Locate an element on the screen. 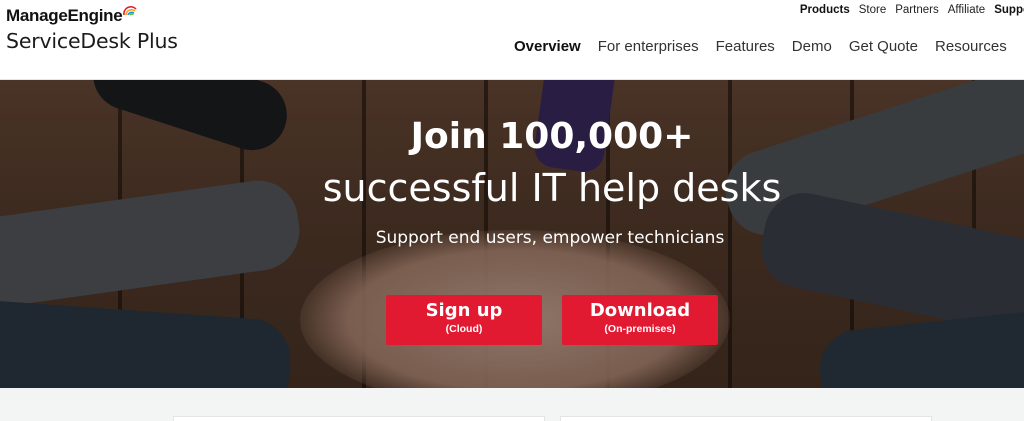  nav-for-enterprises: For enterprises is located at coordinates (648, 46).